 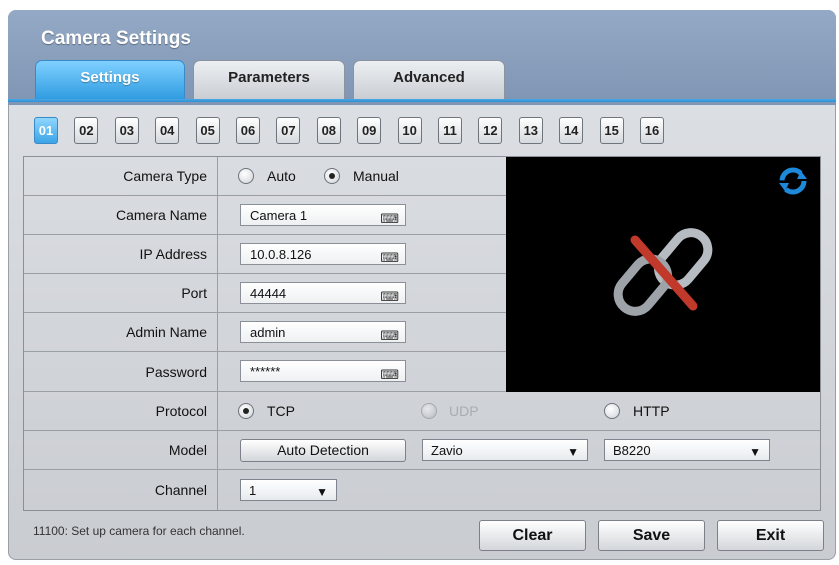 What do you see at coordinates (268, 293) in the screenshot?
I see `port-value: 44444` at bounding box center [268, 293].